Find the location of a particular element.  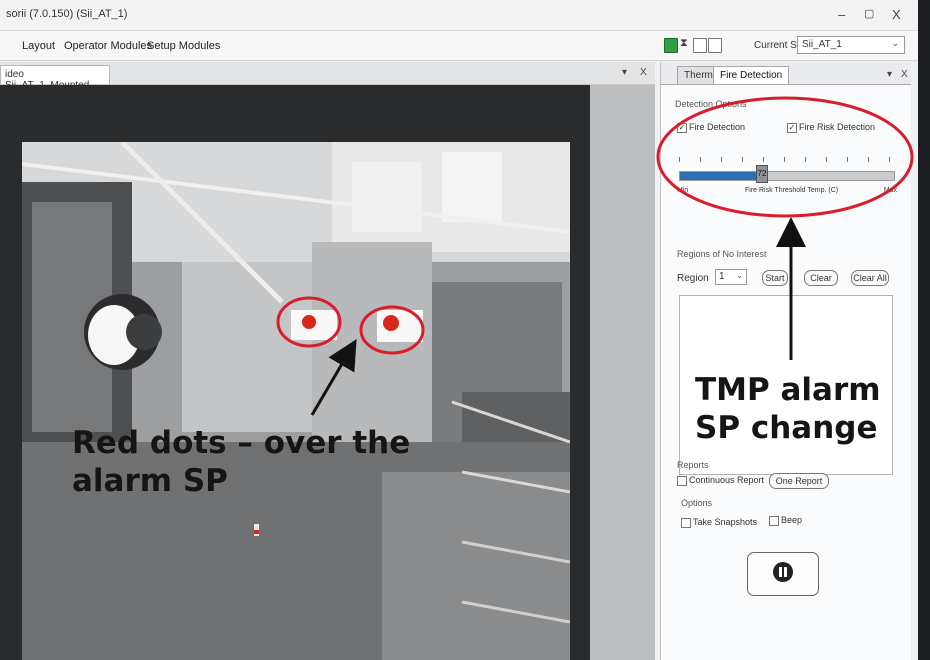

take-snapshots-checkbox: Take Snapshots is located at coordinates (719, 522).